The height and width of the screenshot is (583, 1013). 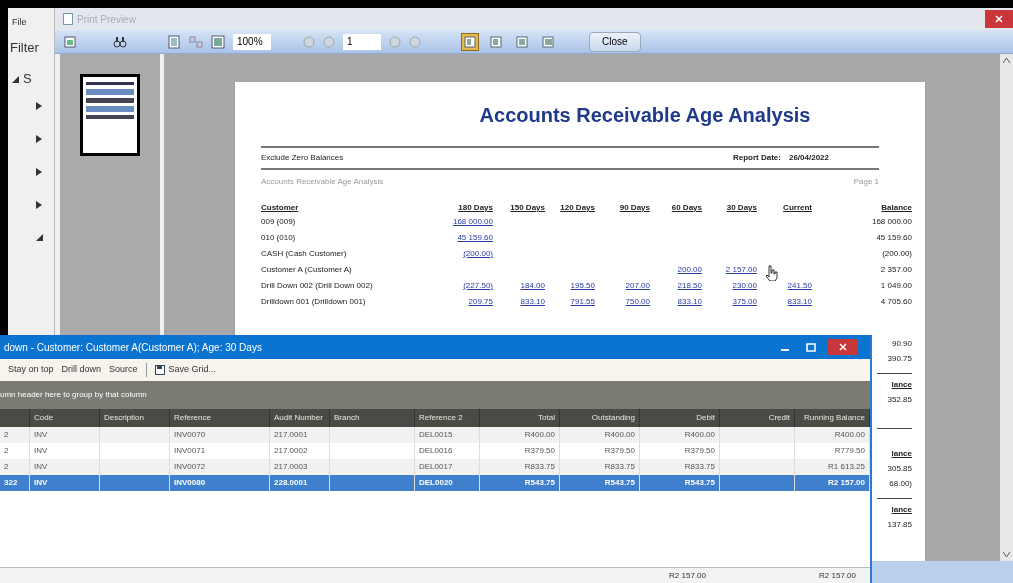 What do you see at coordinates (896, 285) in the screenshot?
I see `balance-amount: 1 049.00` at bounding box center [896, 285].